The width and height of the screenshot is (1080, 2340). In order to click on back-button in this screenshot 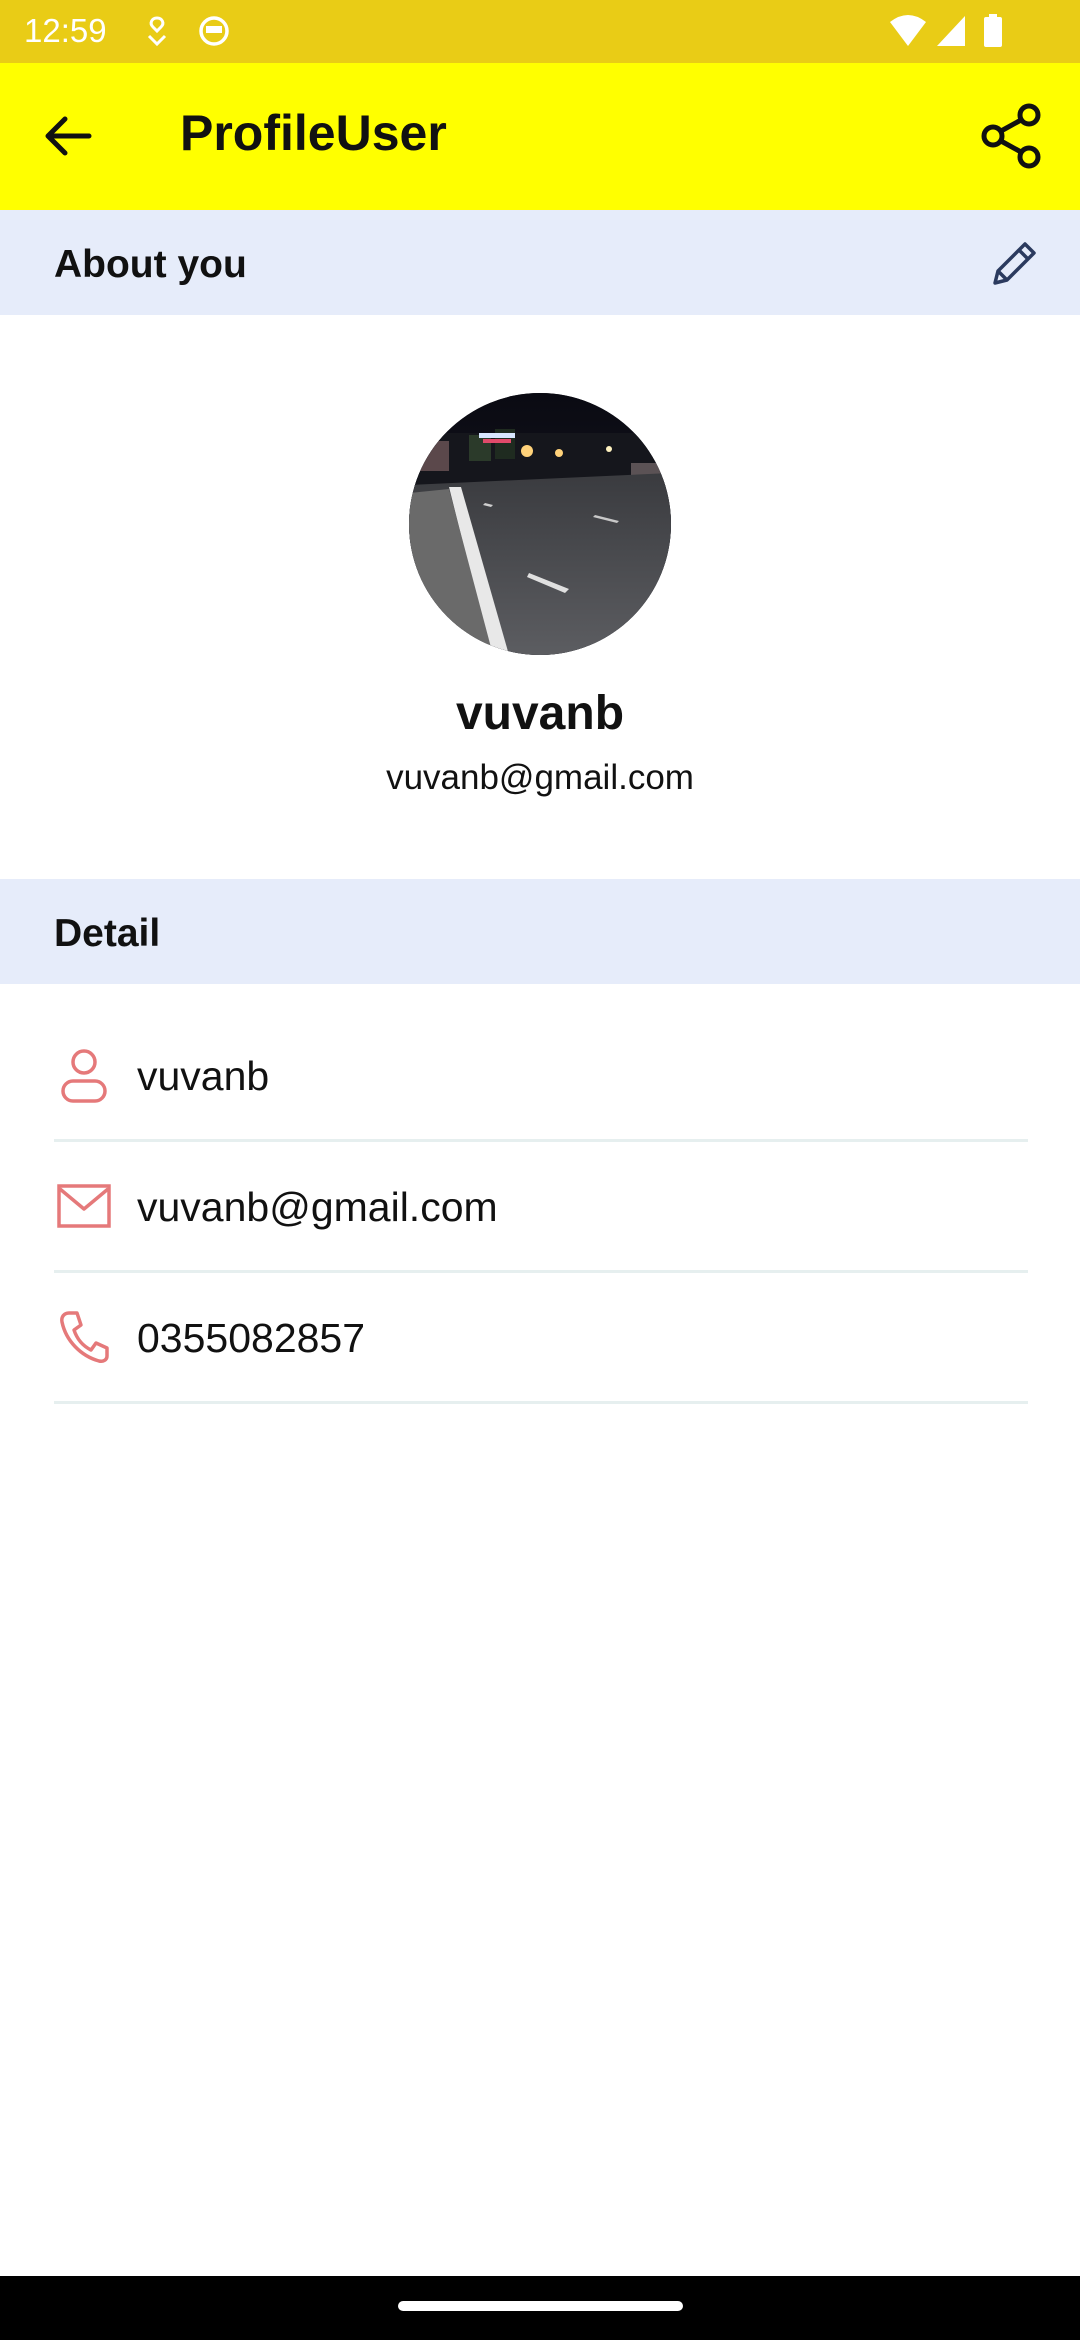, I will do `click(68, 136)`.